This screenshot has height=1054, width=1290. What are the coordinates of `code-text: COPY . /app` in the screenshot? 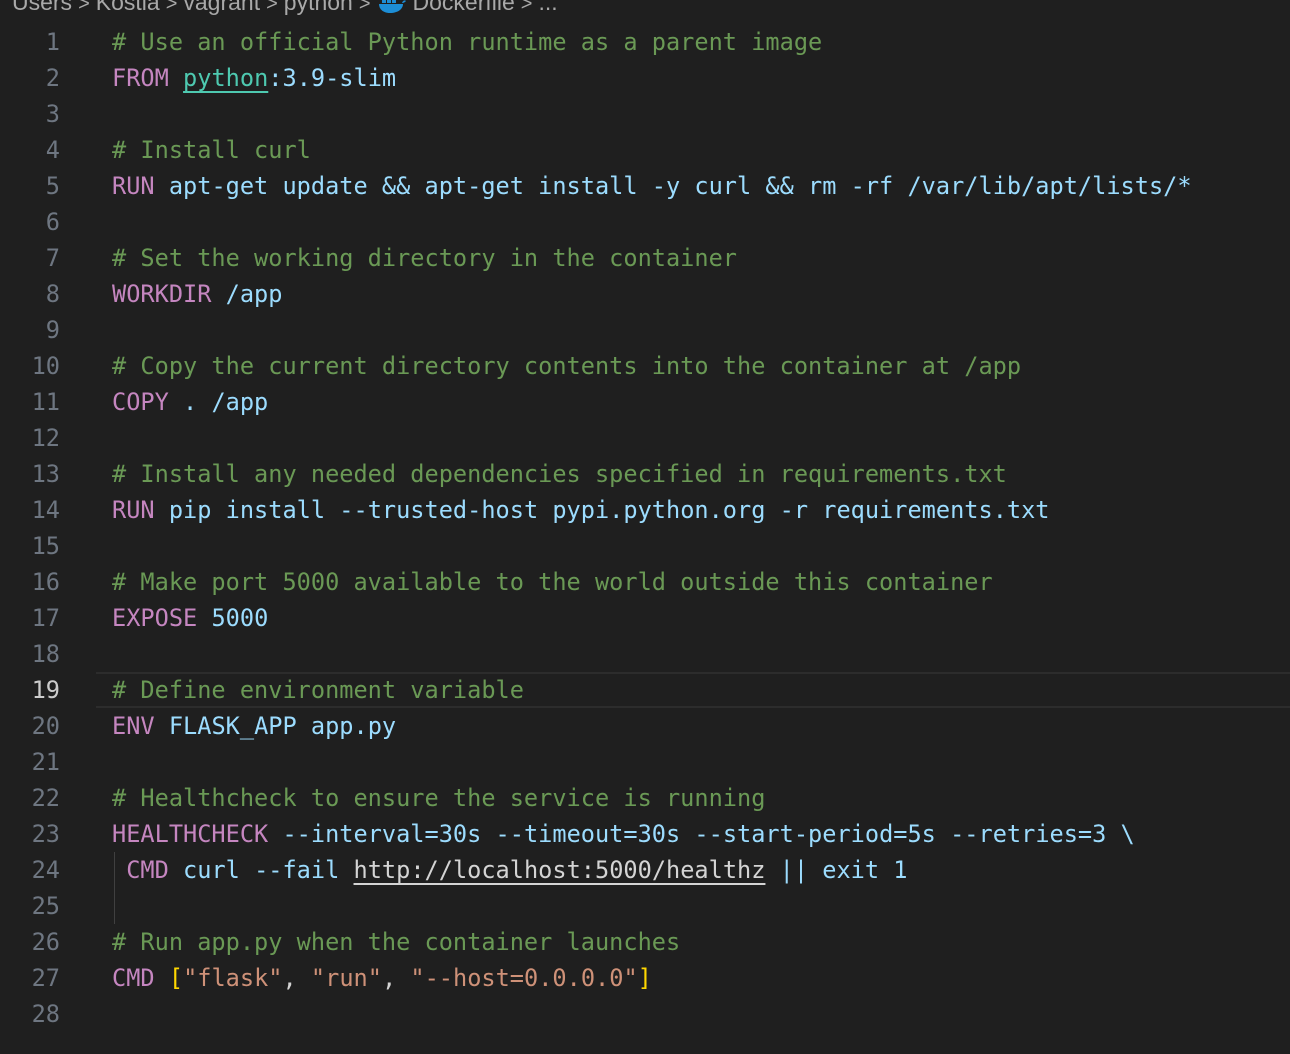 It's located at (190, 402).